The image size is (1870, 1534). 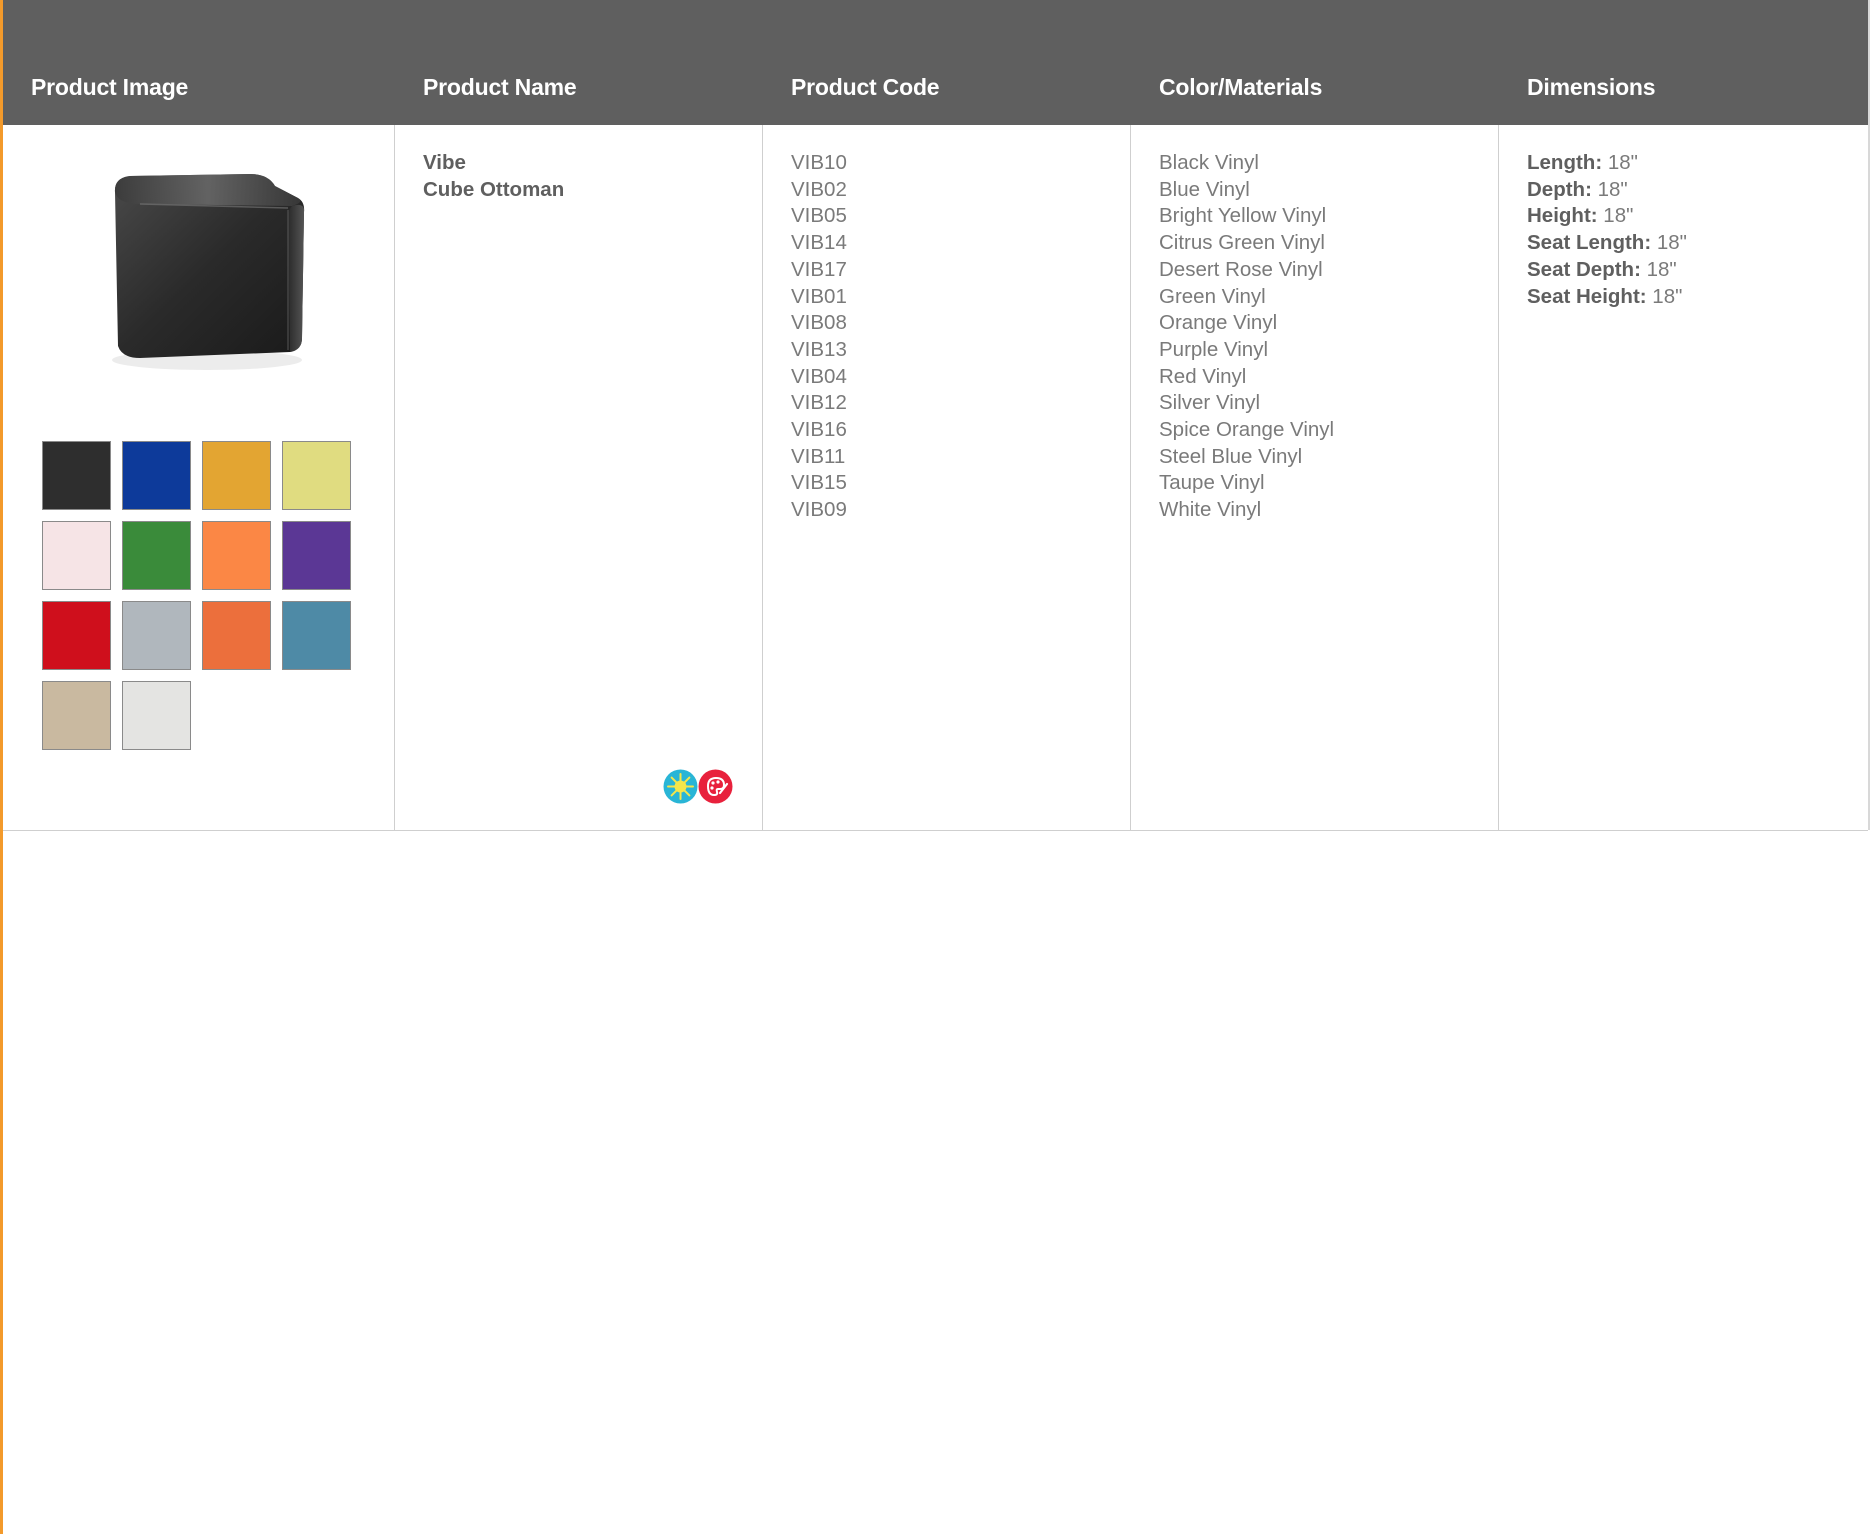 I want to click on swatch-spice-orange, so click(x=236, y=635).